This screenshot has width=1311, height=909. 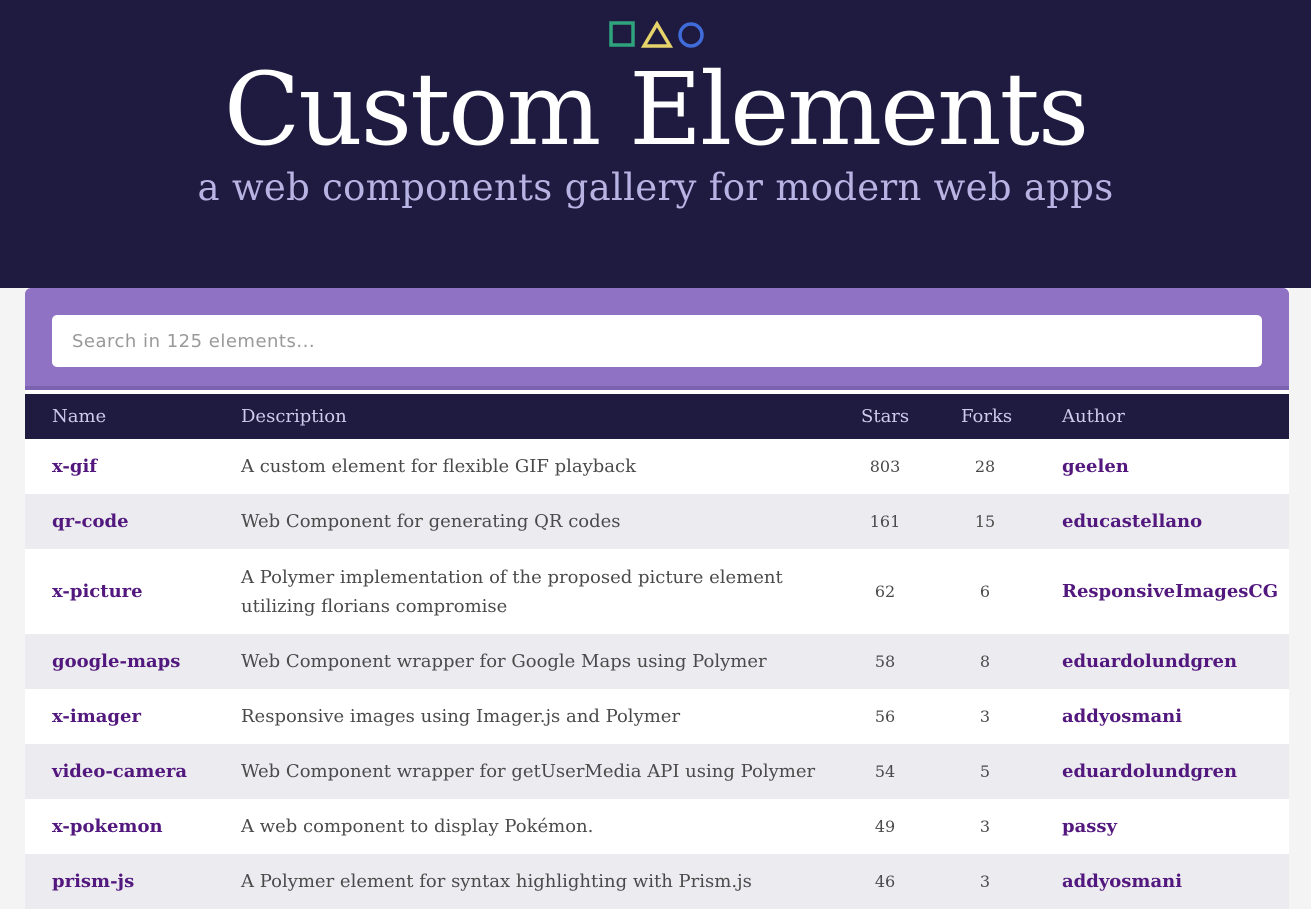 I want to click on element-stars: 58, so click(x=885, y=661).